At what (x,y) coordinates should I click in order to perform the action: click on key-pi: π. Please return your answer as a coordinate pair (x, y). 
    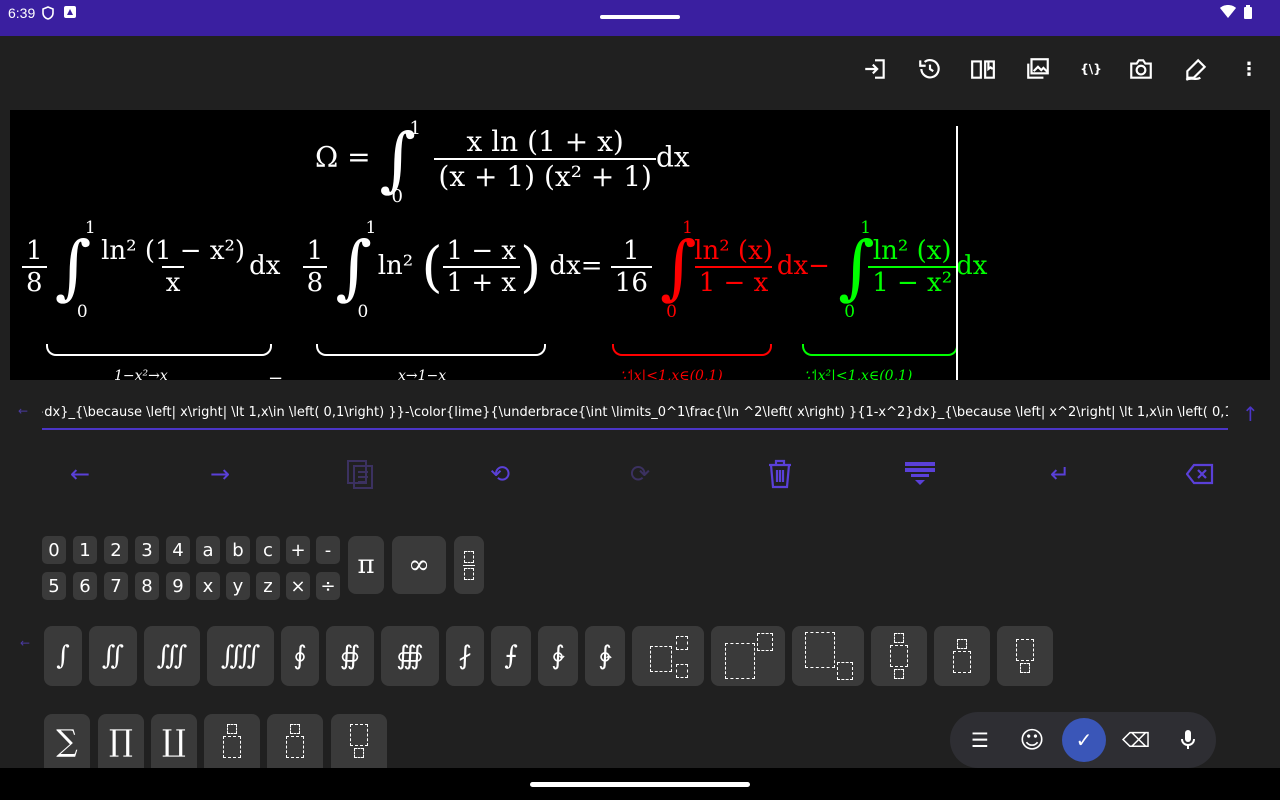
    Looking at the image, I should click on (366, 565).